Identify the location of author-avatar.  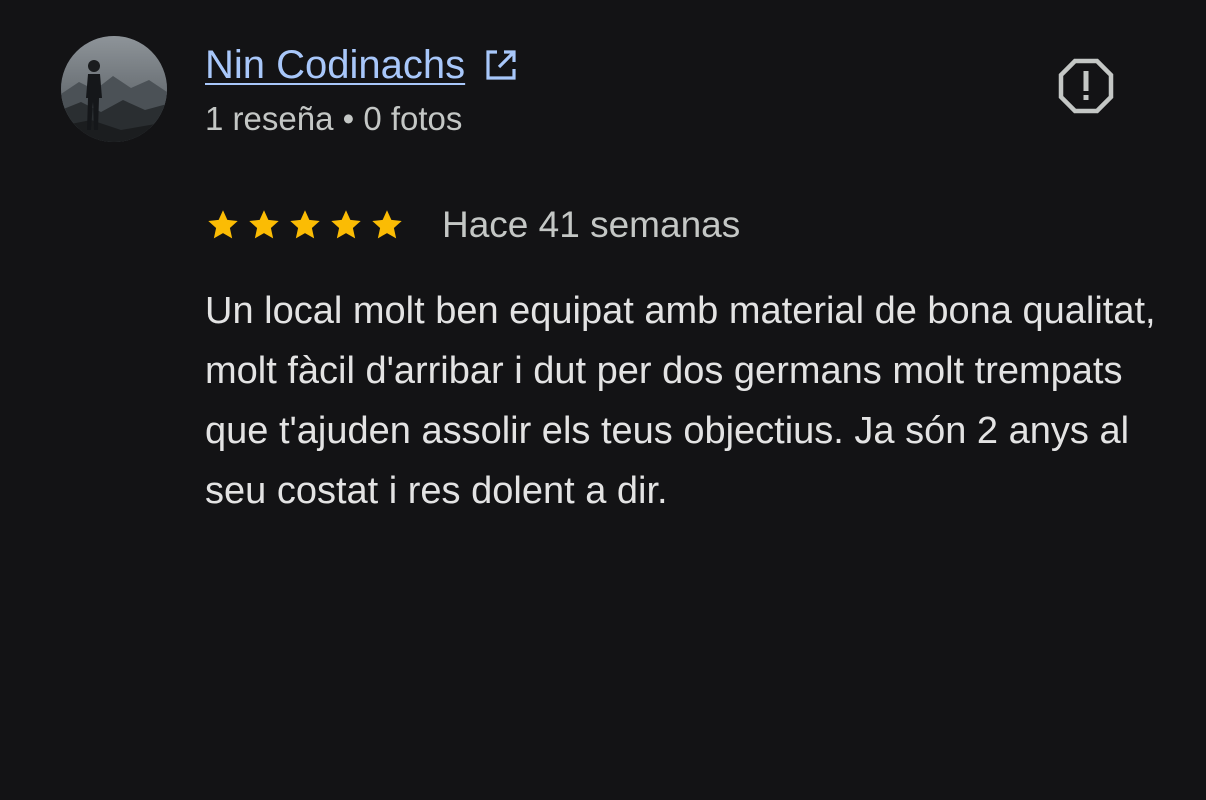
(114, 89).